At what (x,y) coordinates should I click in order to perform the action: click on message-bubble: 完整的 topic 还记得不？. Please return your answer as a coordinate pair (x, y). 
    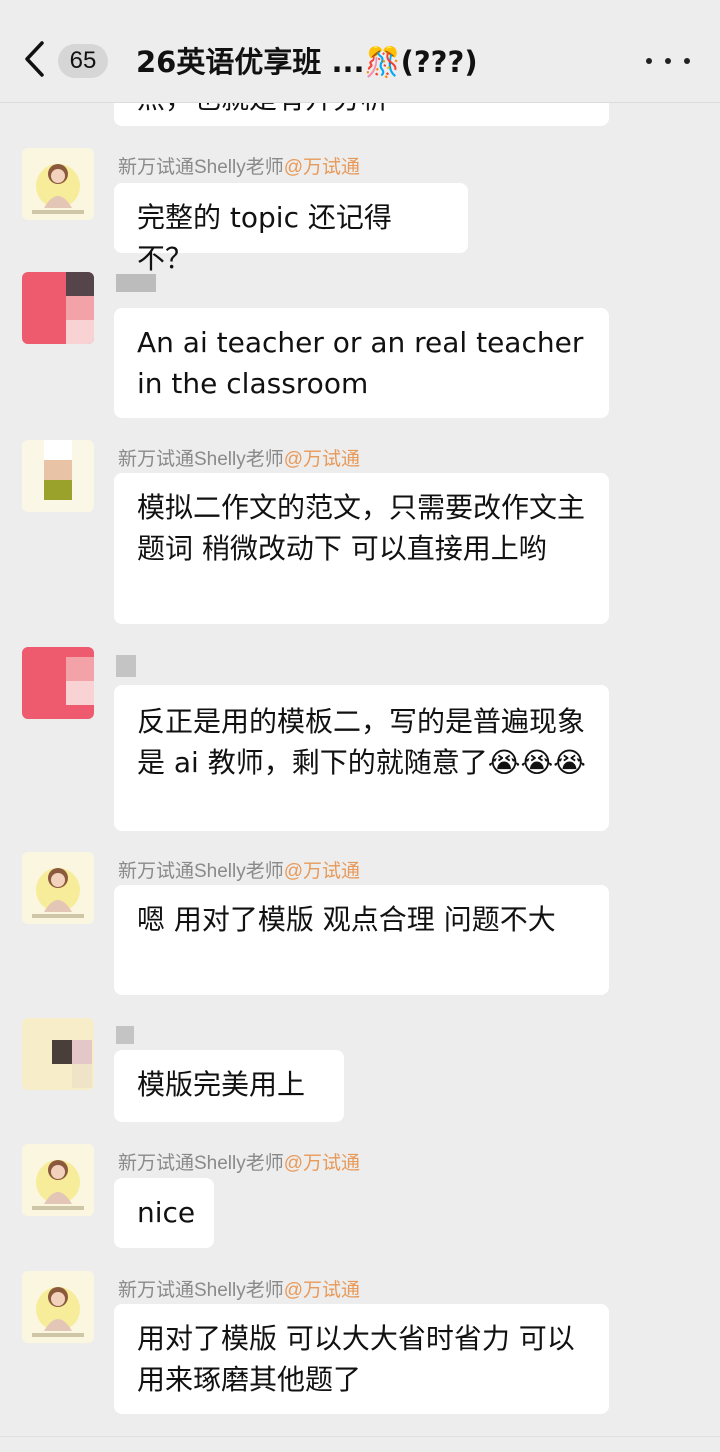
    Looking at the image, I should click on (291, 229).